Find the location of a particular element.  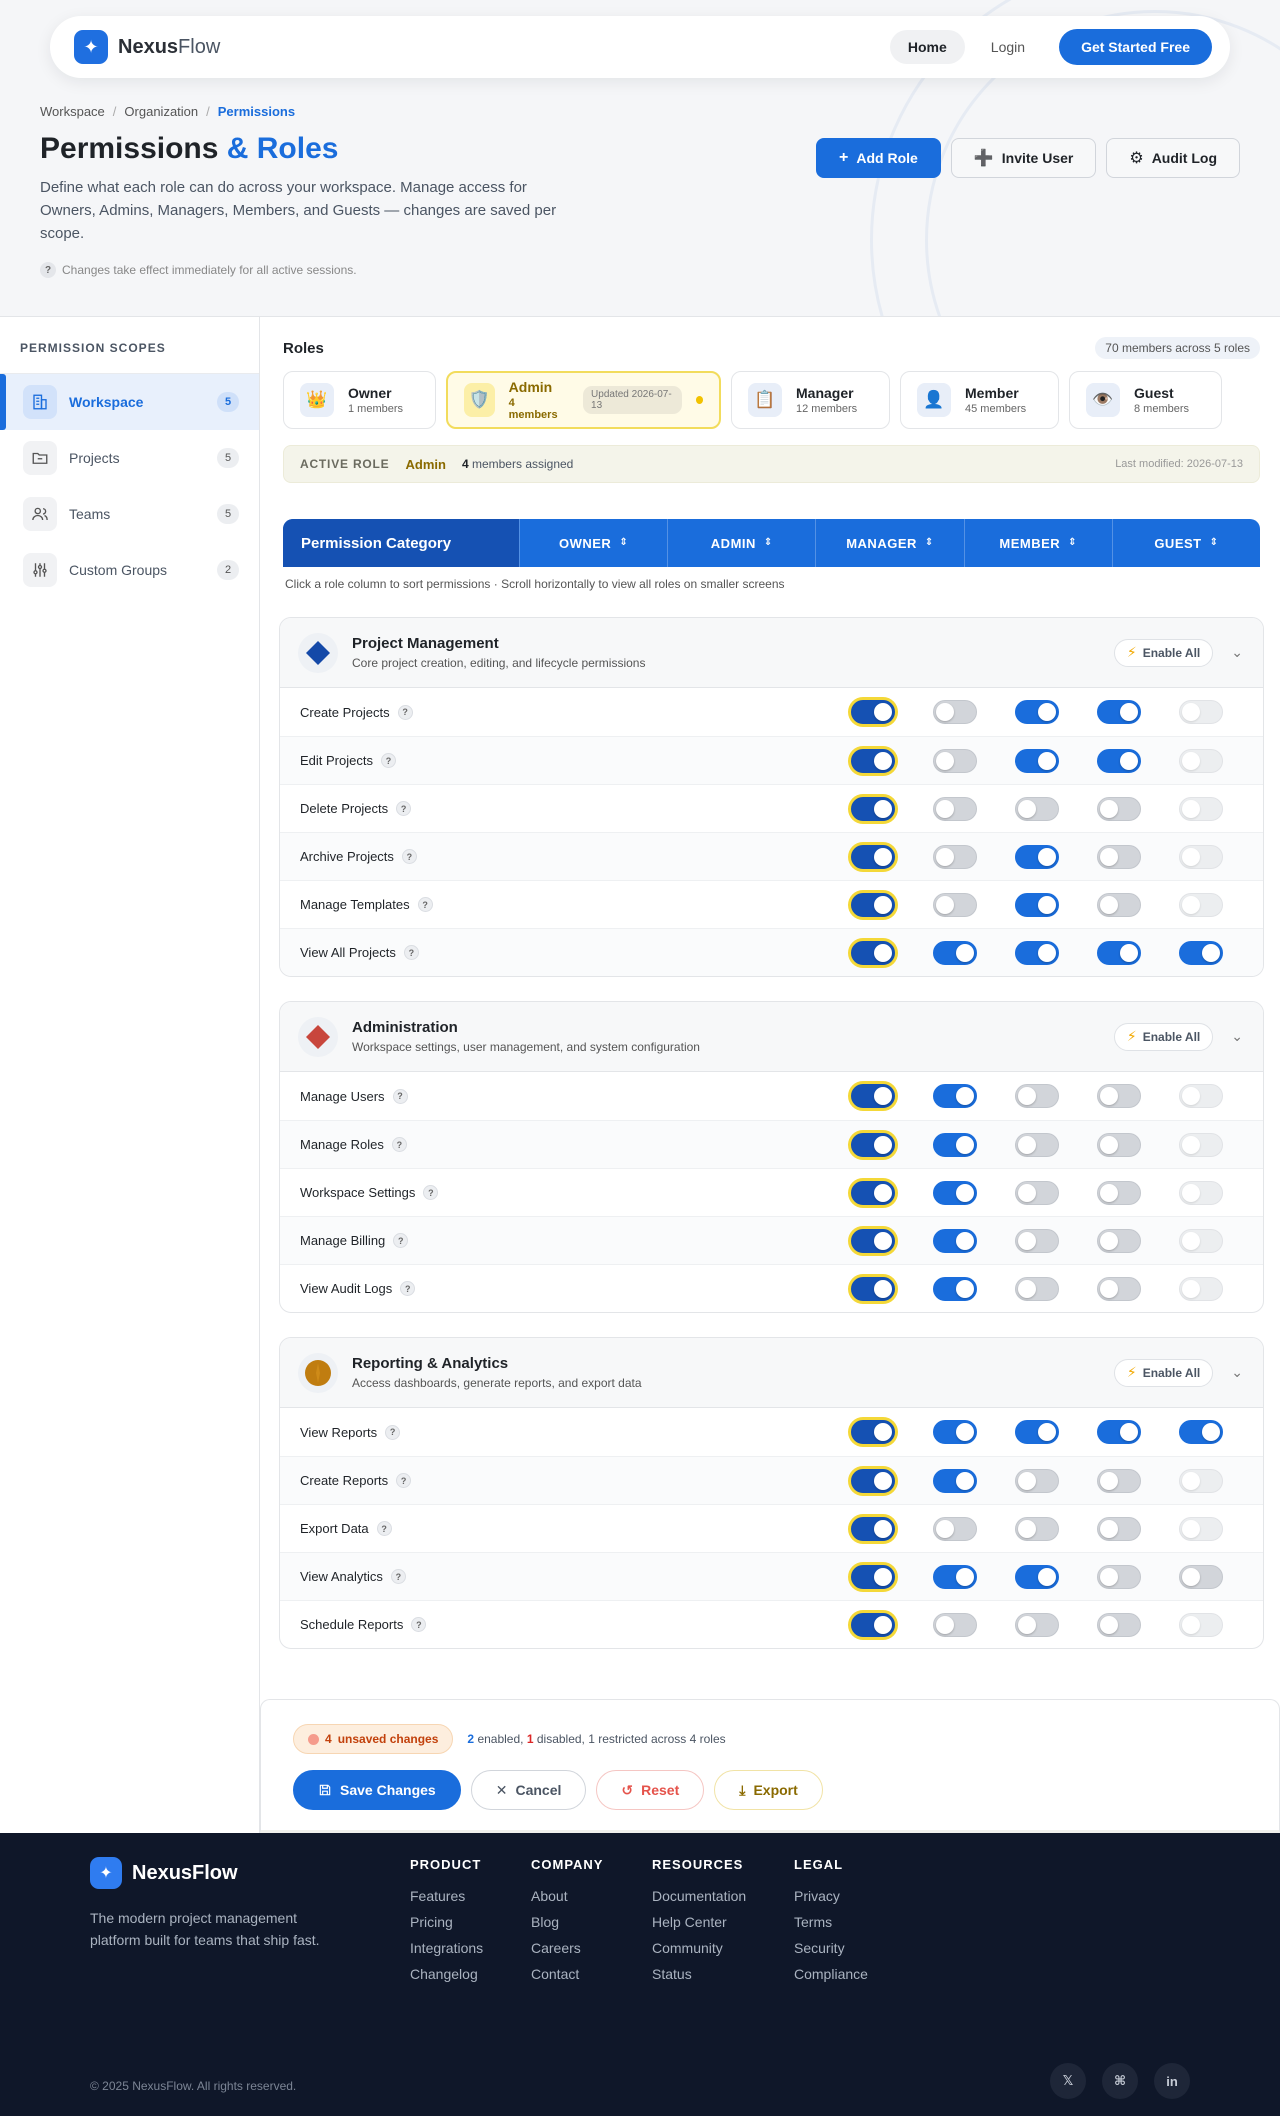

role-card-member: 👤 Member 45 members is located at coordinates (979, 400).